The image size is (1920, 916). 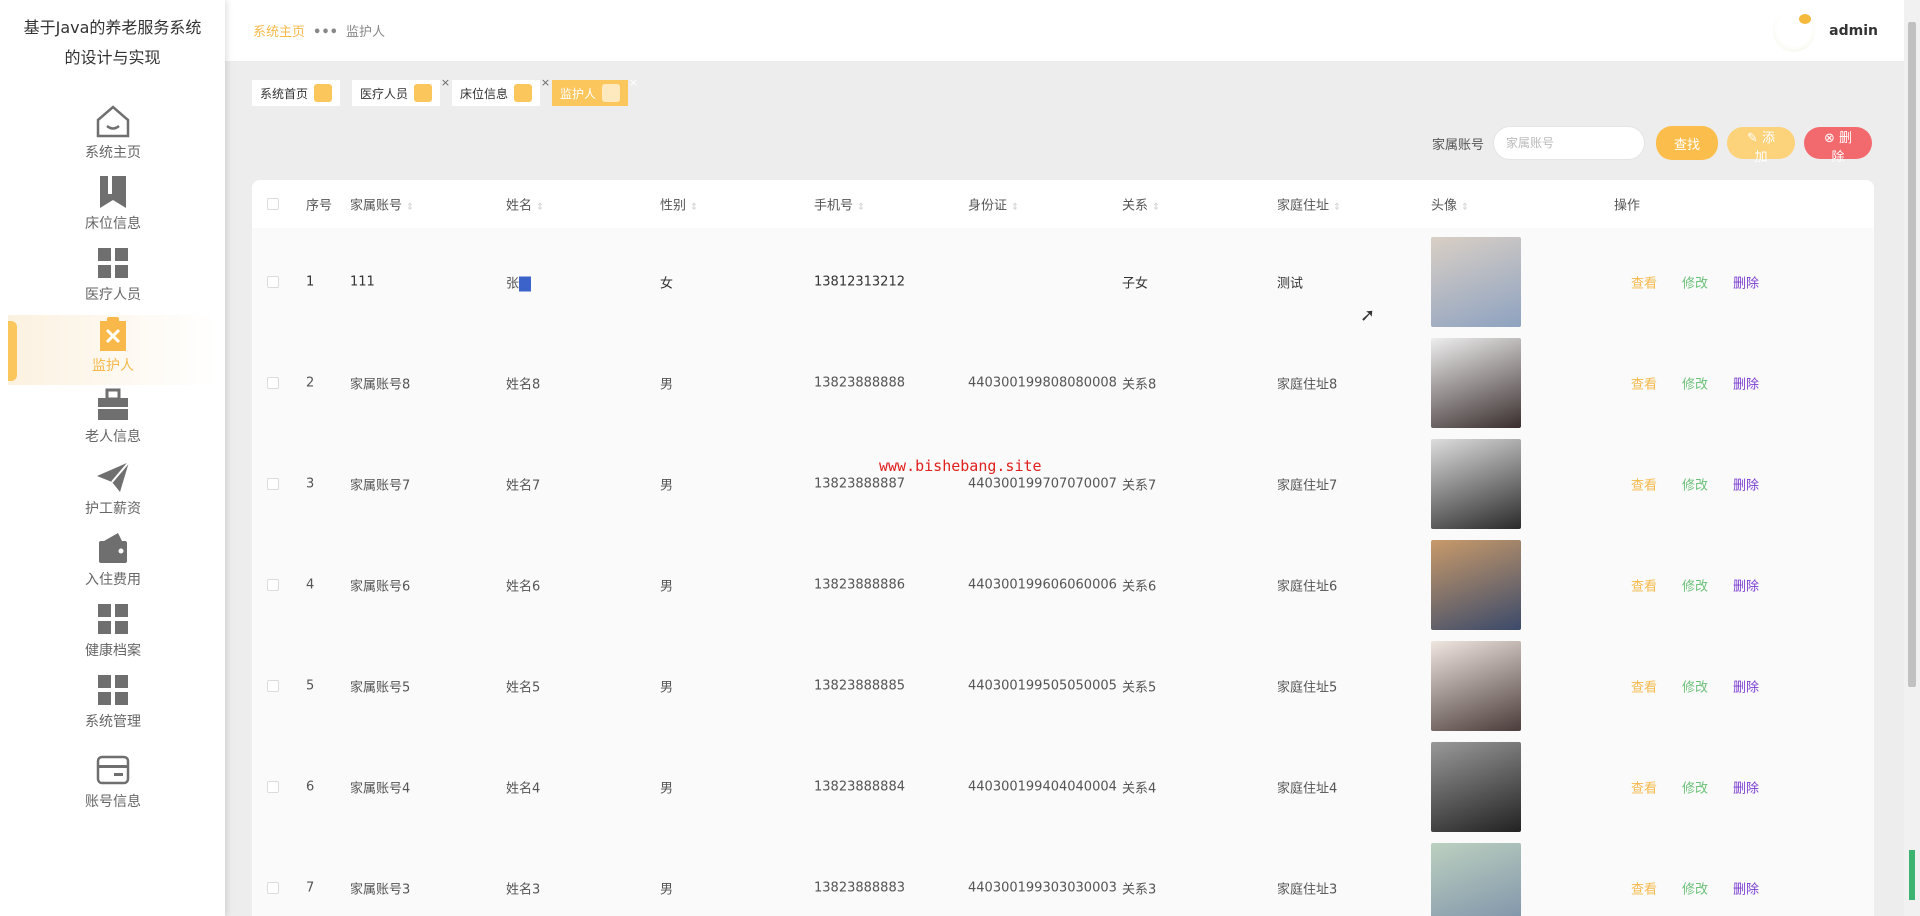 I want to click on sidebar-item-0: 系统主页, so click(x=113, y=137).